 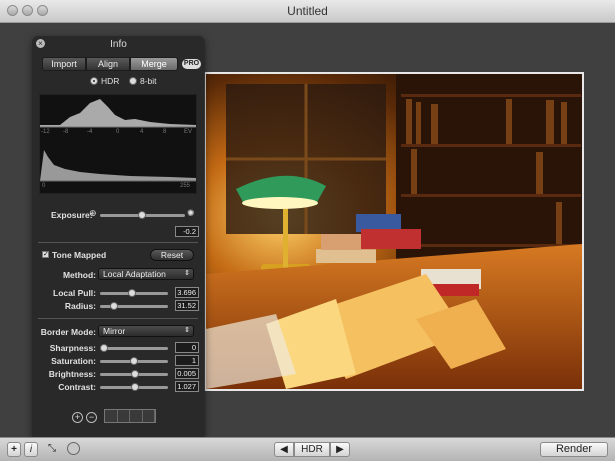 What do you see at coordinates (172, 255) in the screenshot?
I see `reset-button: Reset` at bounding box center [172, 255].